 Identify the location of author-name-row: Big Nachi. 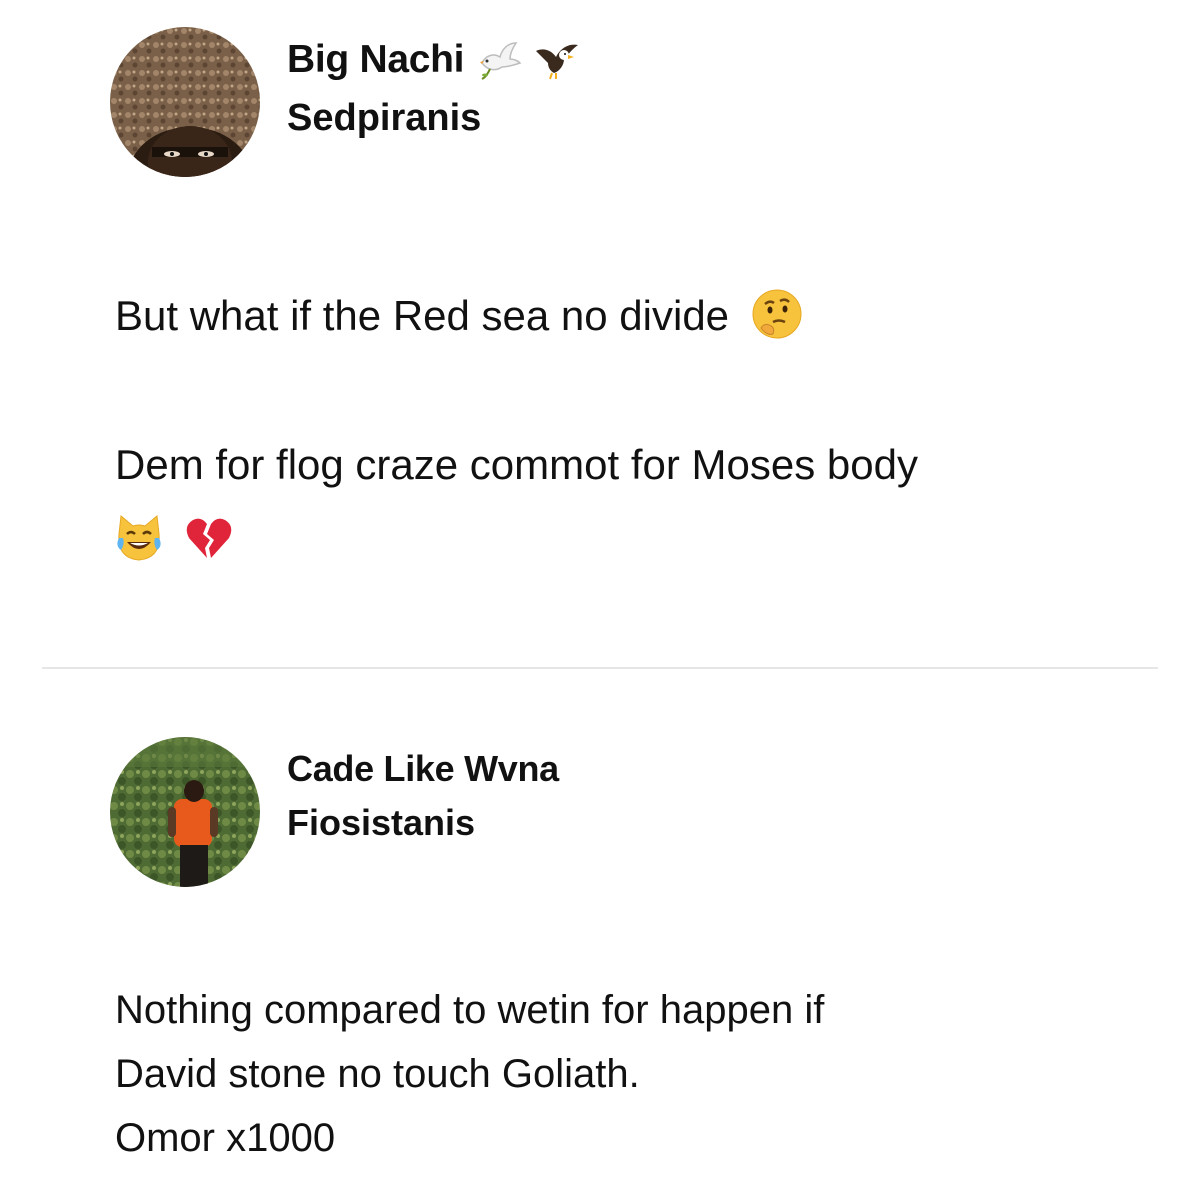
(433, 60).